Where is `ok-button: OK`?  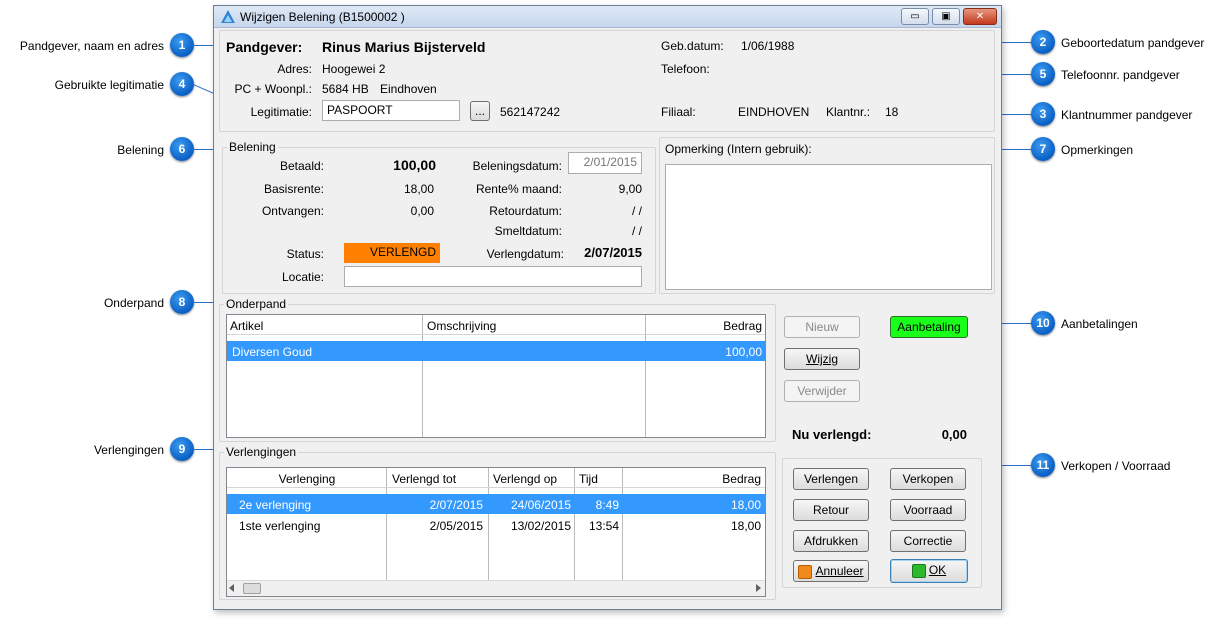 ok-button: OK is located at coordinates (929, 571).